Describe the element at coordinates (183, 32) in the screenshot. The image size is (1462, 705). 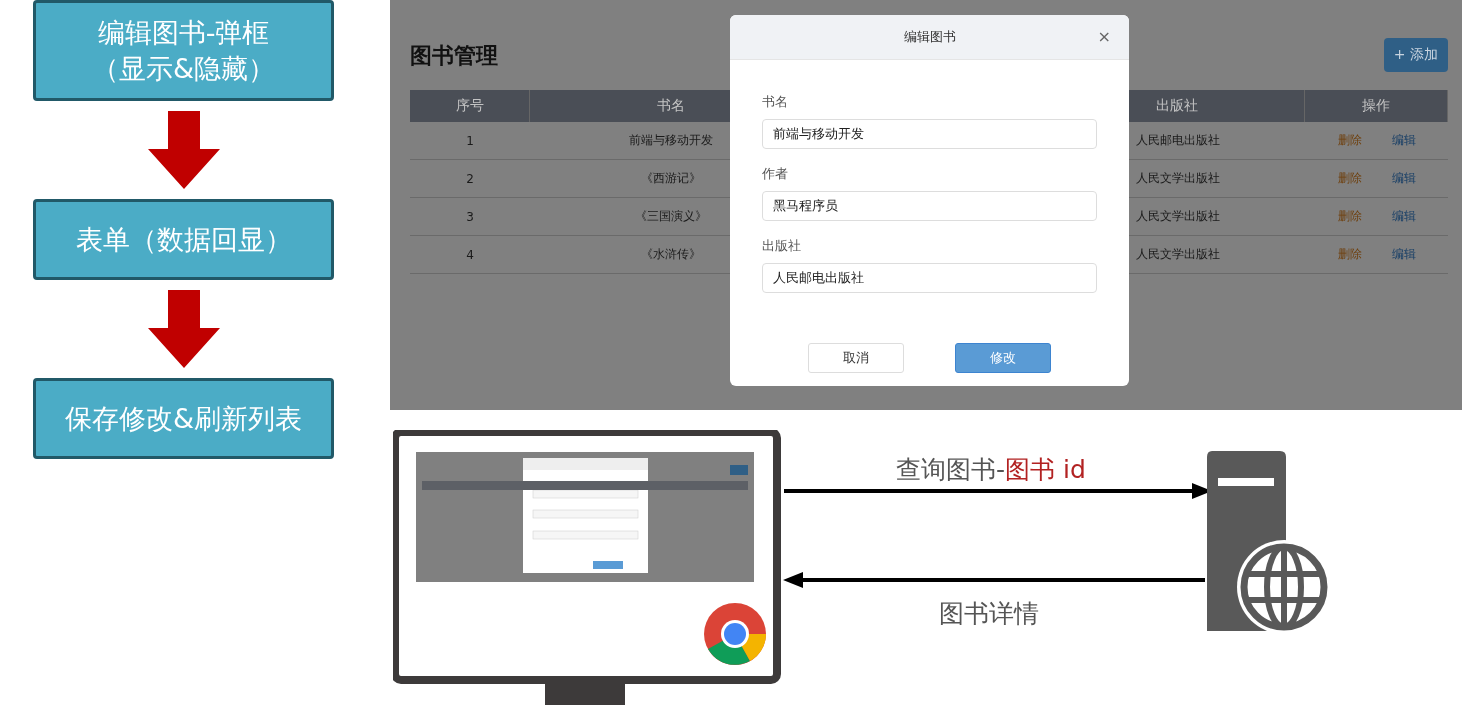
I see `step-text: 编辑图书-弹框` at that location.